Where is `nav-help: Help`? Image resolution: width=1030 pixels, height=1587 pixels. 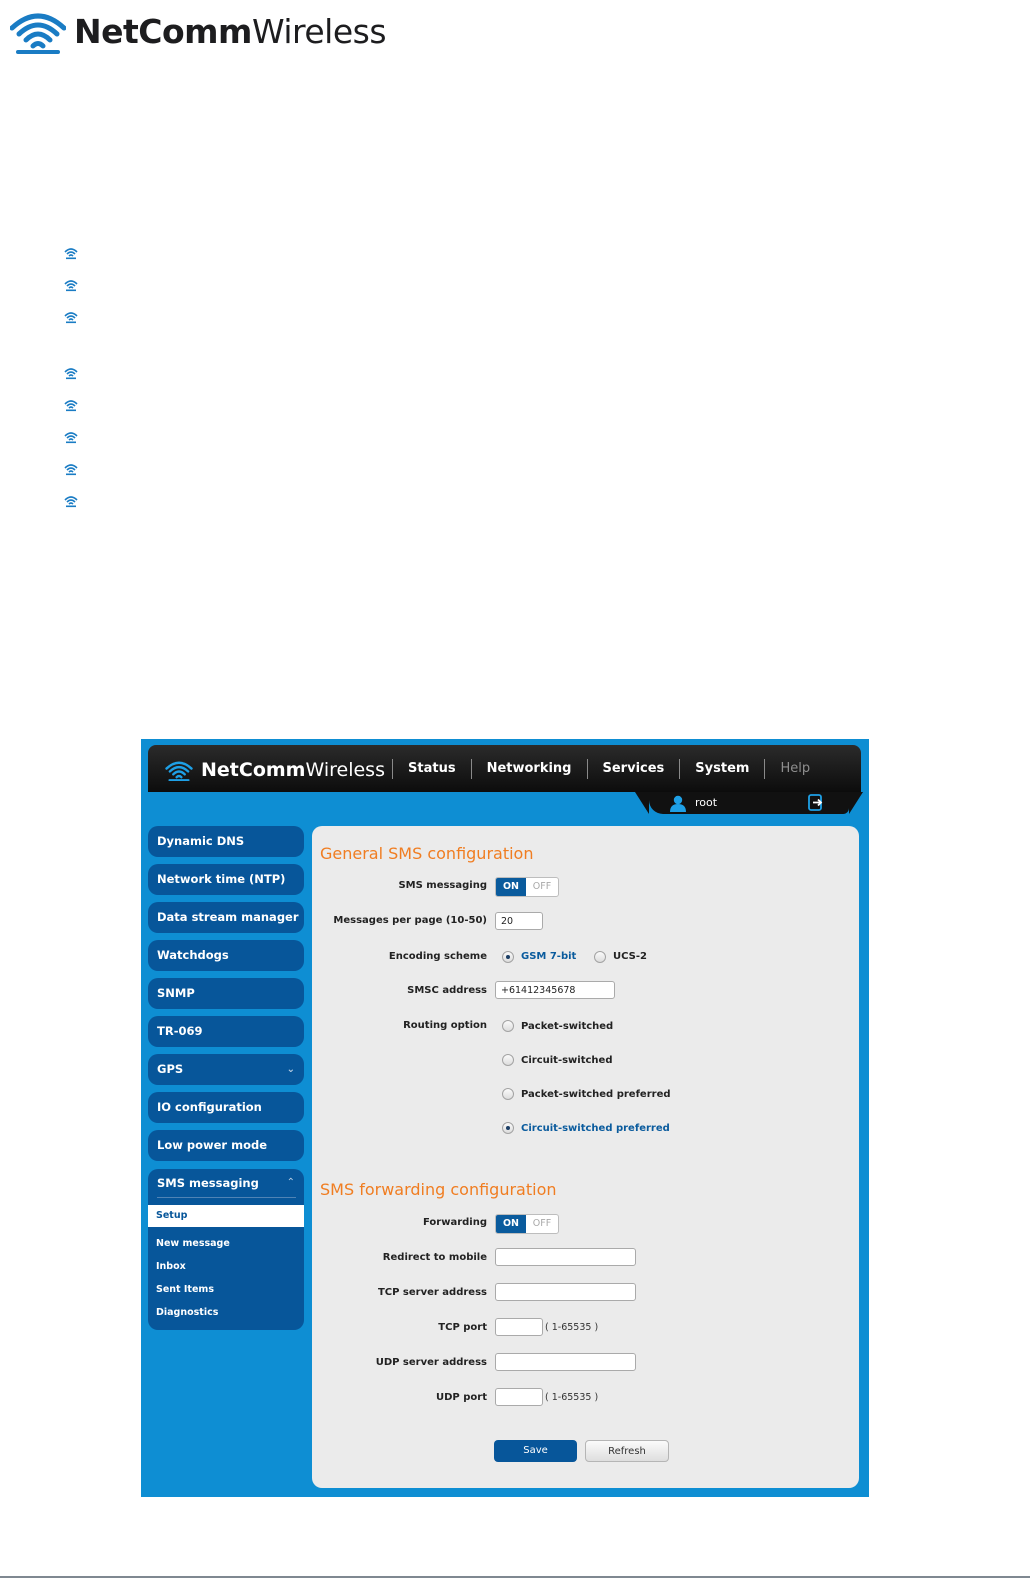
nav-help: Help is located at coordinates (794, 768).